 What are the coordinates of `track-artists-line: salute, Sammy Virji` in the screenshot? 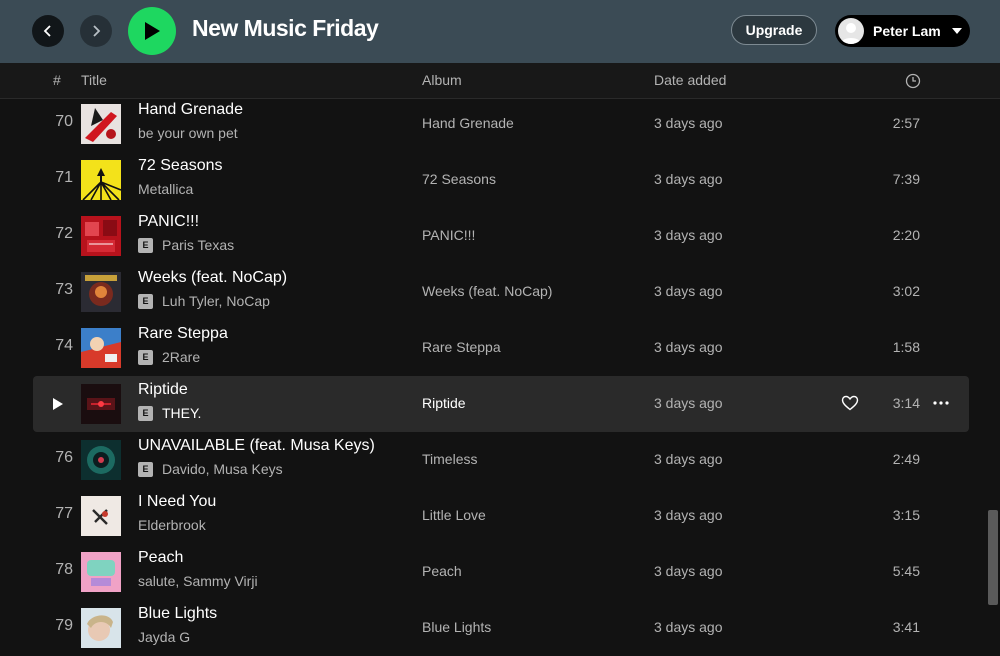 It's located at (198, 581).